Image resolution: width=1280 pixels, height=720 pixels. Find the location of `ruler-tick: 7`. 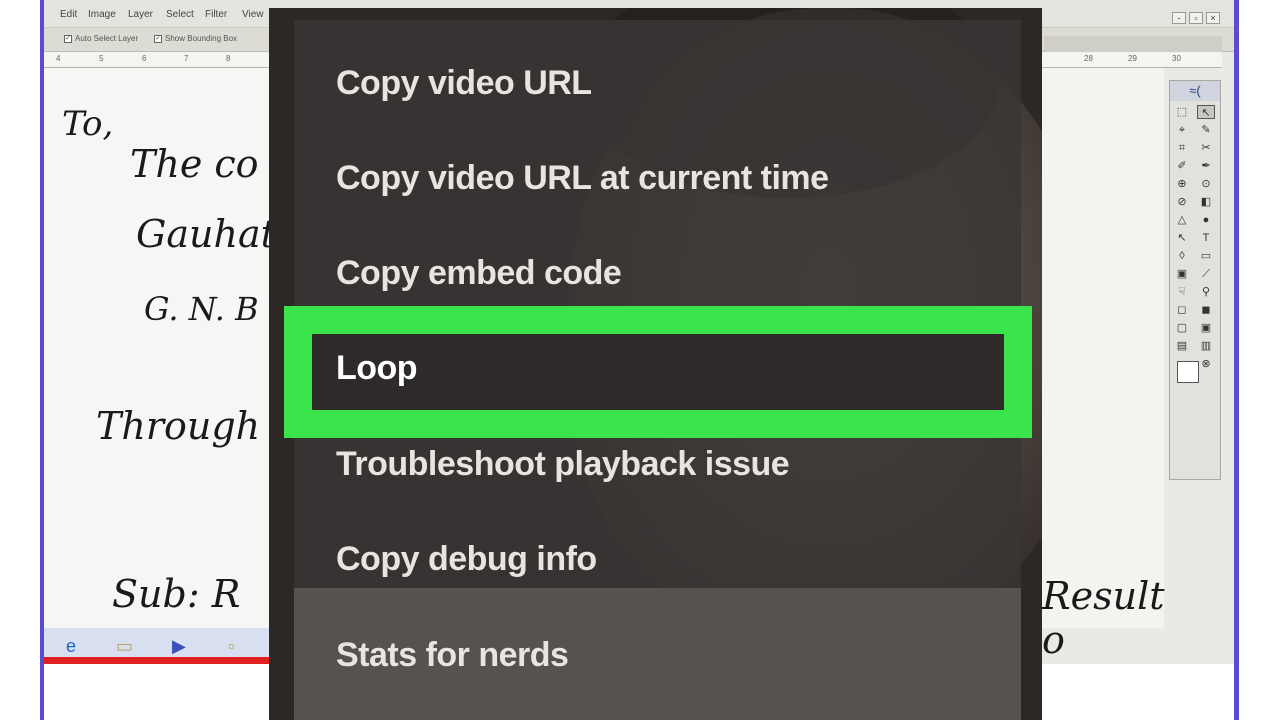

ruler-tick: 7 is located at coordinates (186, 58).